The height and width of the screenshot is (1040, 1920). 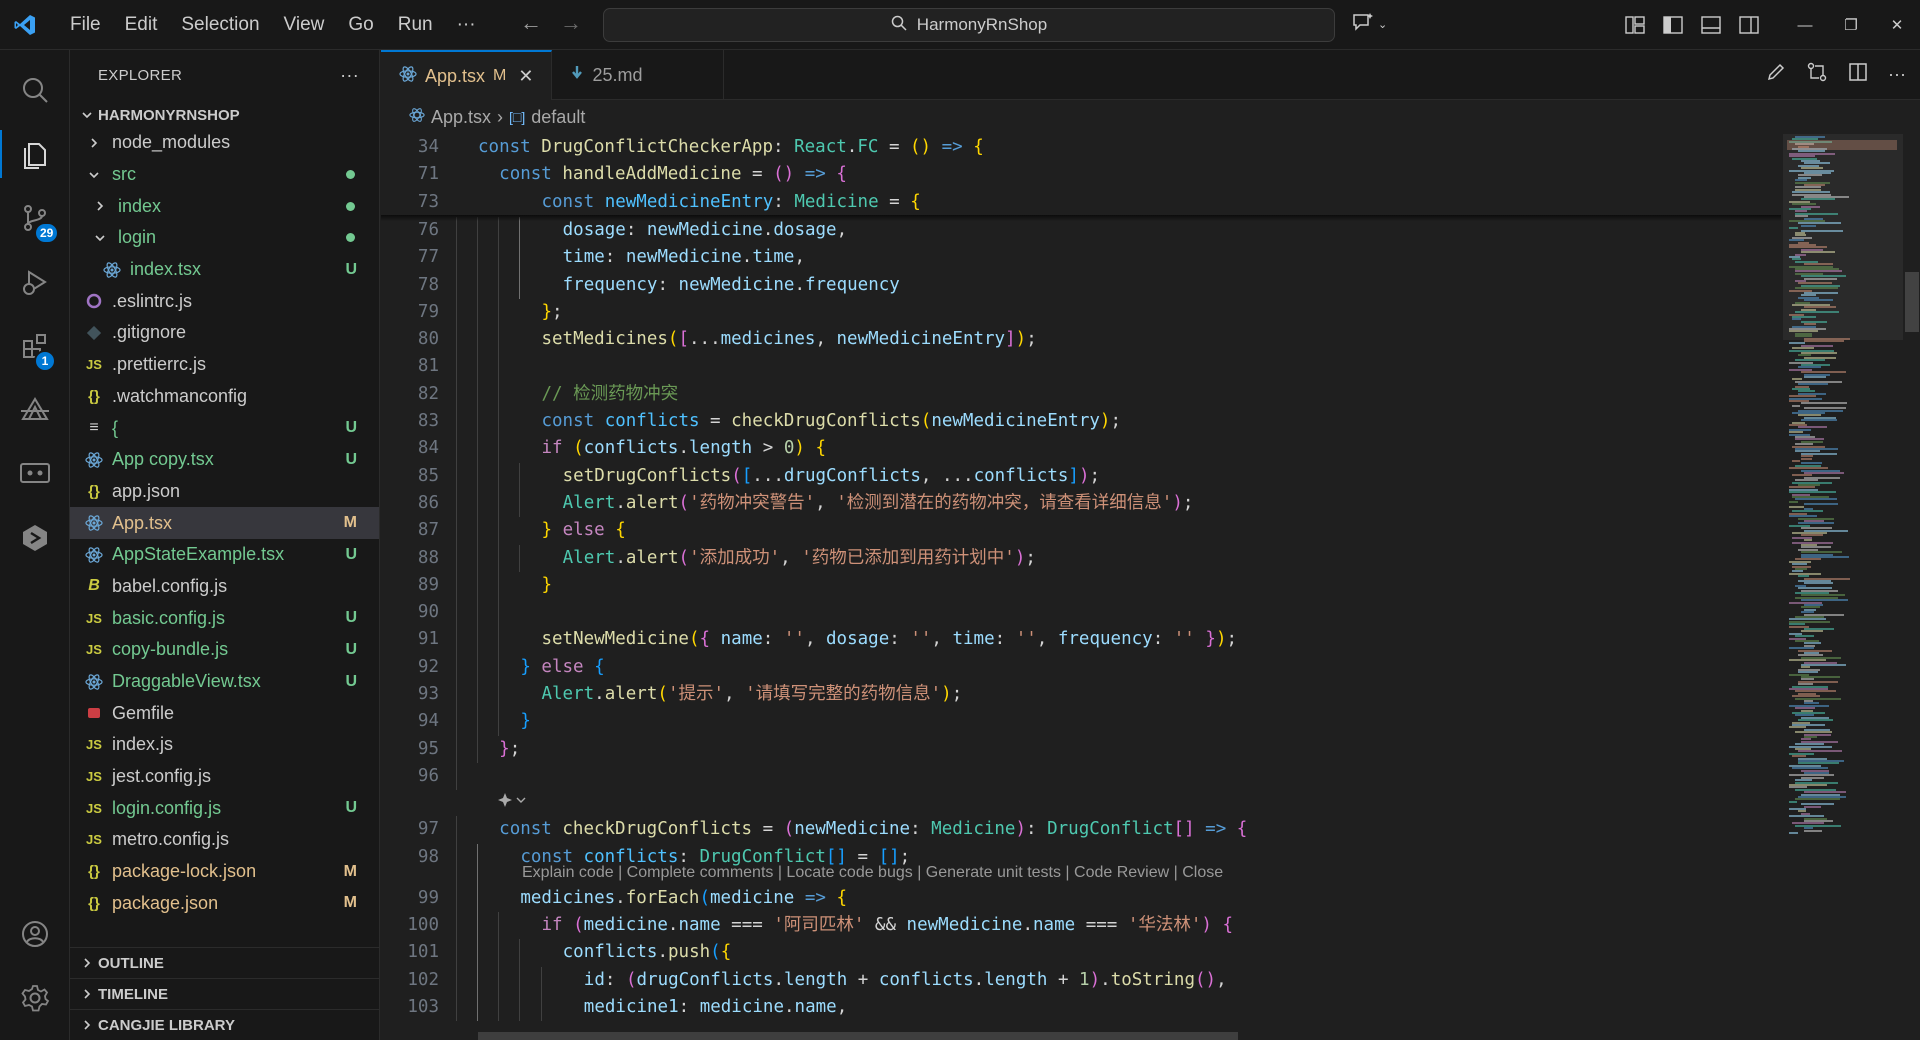 I want to click on tree-file: Gemfile, so click(x=224, y=713).